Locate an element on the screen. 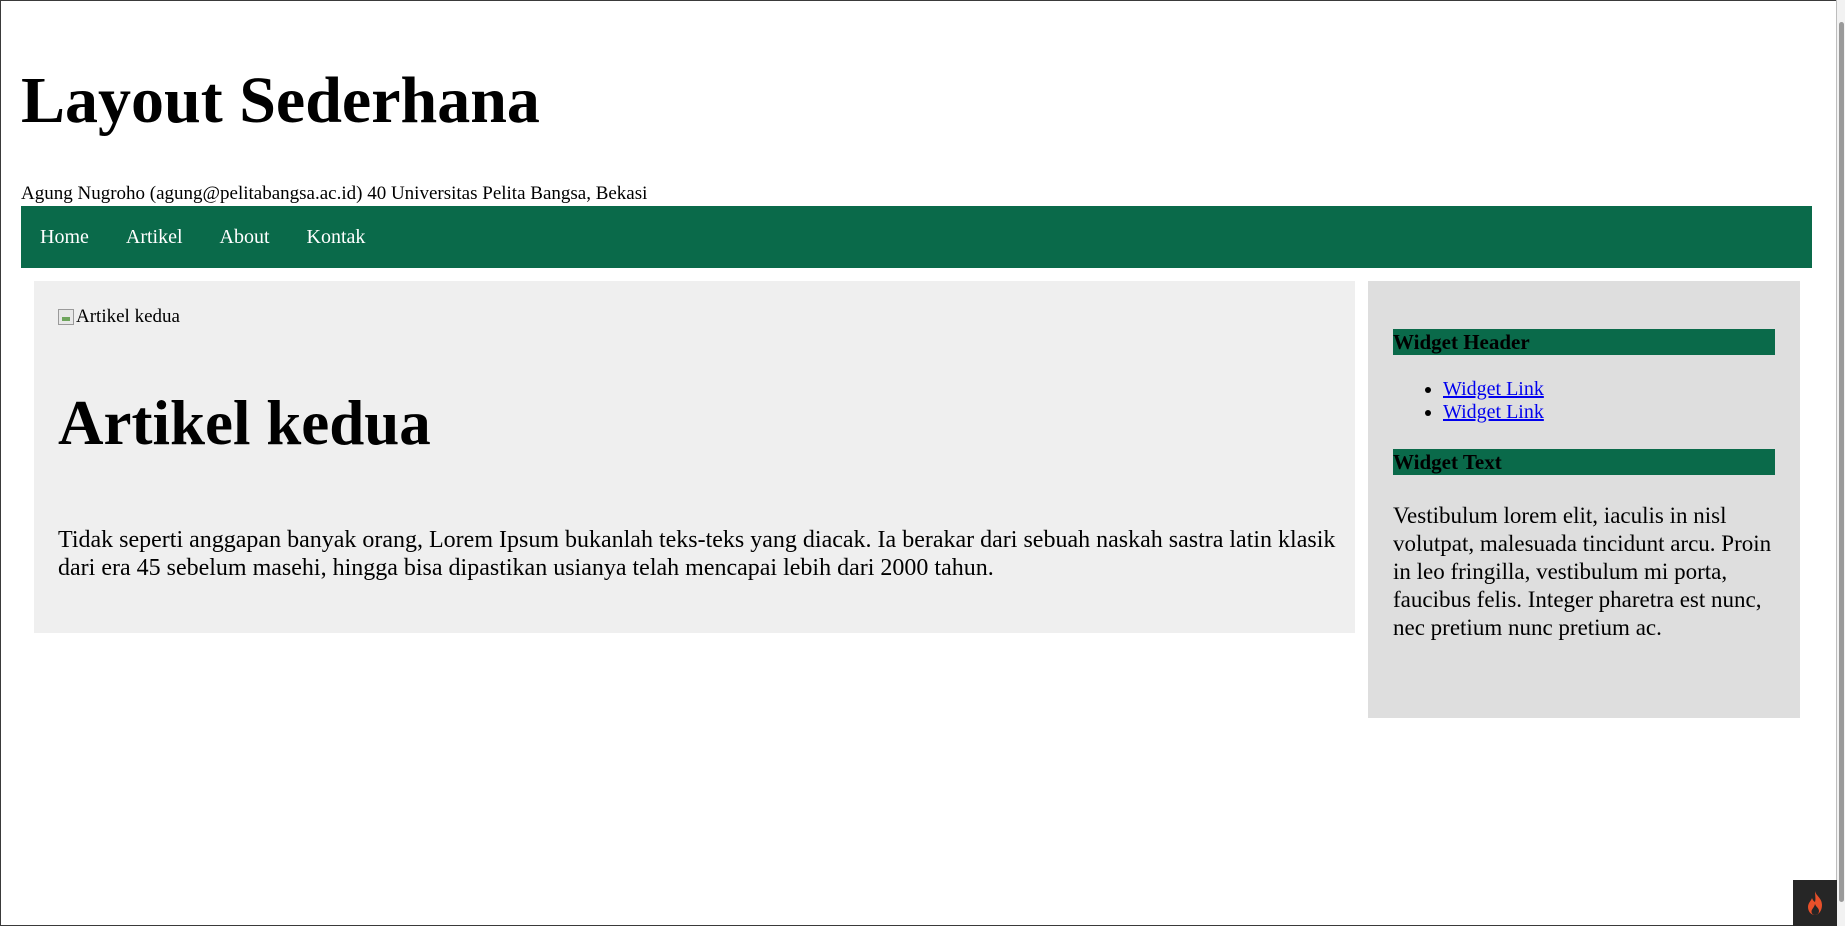 This screenshot has width=1845, height=926. nav-item-kontak: Kontak is located at coordinates (336, 237).